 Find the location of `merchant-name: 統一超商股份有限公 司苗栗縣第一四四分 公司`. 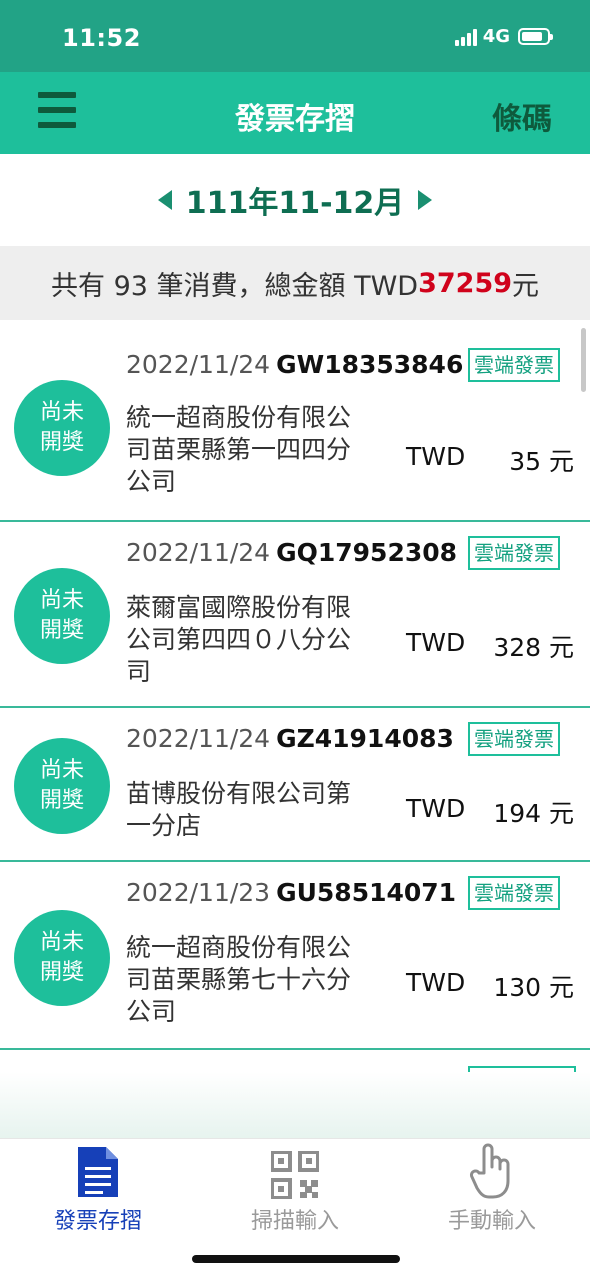

merchant-name: 統一超商股份有限公 司苗栗縣第一四四分 公司 is located at coordinates (257, 450).